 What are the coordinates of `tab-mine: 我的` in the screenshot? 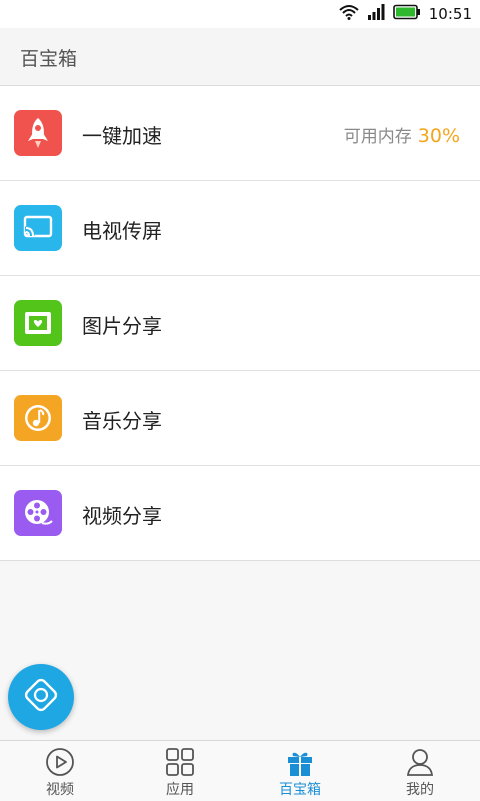 It's located at (420, 771).